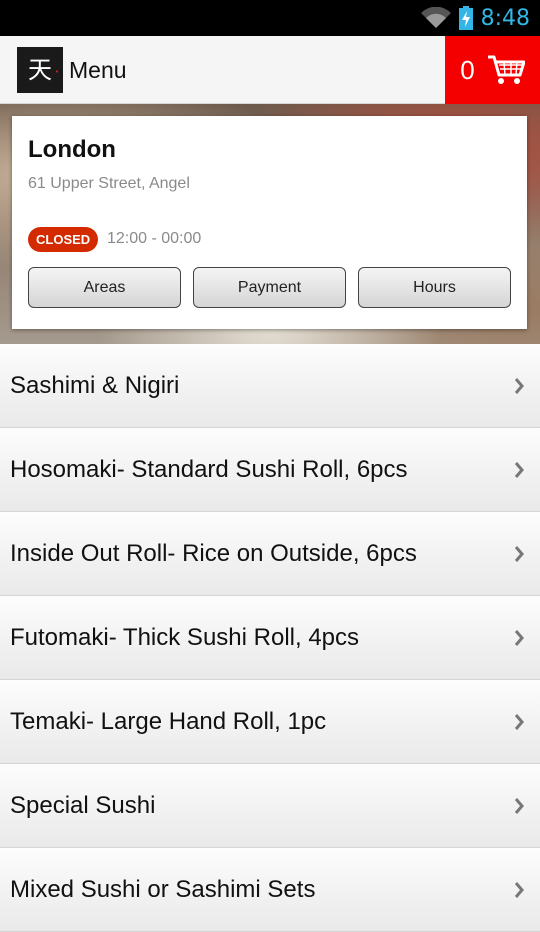 The height and width of the screenshot is (932, 540). What do you see at coordinates (506, 69) in the screenshot?
I see `cart-icon` at bounding box center [506, 69].